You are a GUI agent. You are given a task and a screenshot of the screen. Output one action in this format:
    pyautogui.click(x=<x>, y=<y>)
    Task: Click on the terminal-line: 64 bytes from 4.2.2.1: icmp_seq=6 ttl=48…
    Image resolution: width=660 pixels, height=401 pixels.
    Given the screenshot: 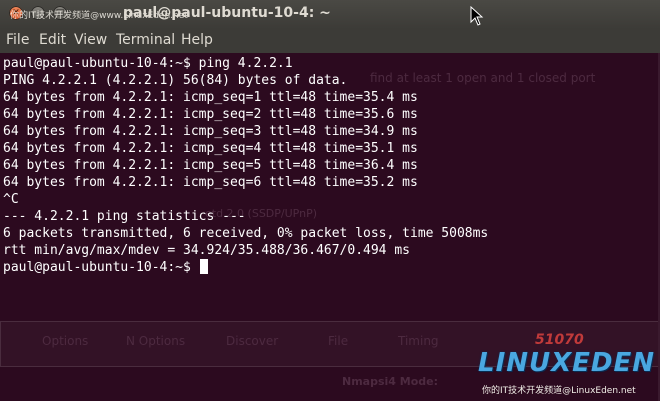 What is the action you would take?
    pyautogui.click(x=210, y=182)
    